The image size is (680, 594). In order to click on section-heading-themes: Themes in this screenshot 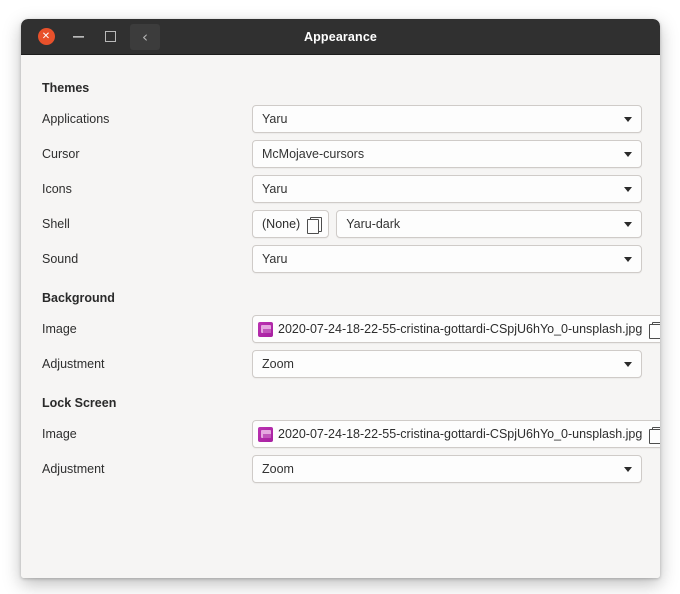, I will do `click(66, 88)`.